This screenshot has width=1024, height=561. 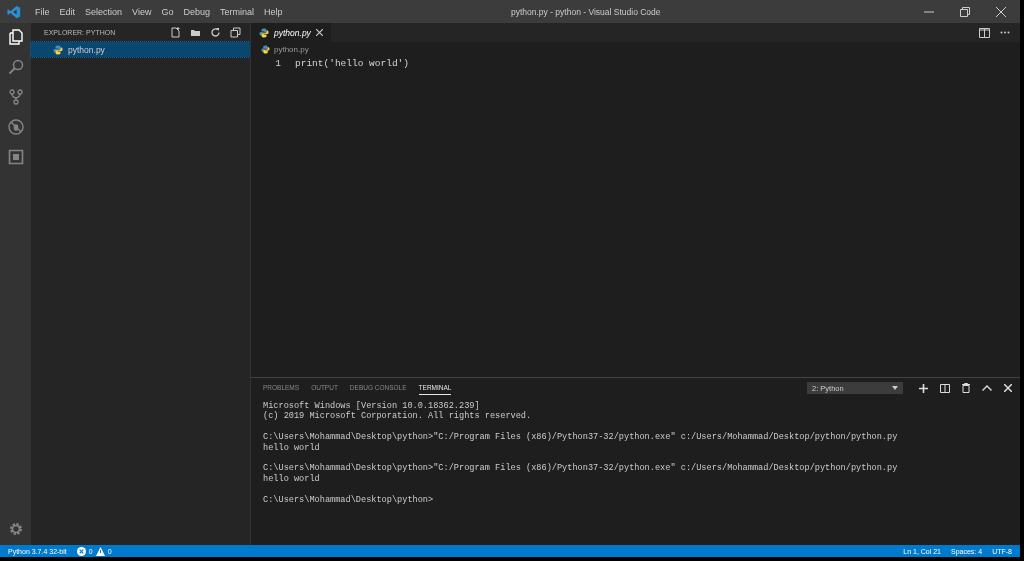 What do you see at coordinates (984, 32) in the screenshot?
I see `split-editor-icon` at bounding box center [984, 32].